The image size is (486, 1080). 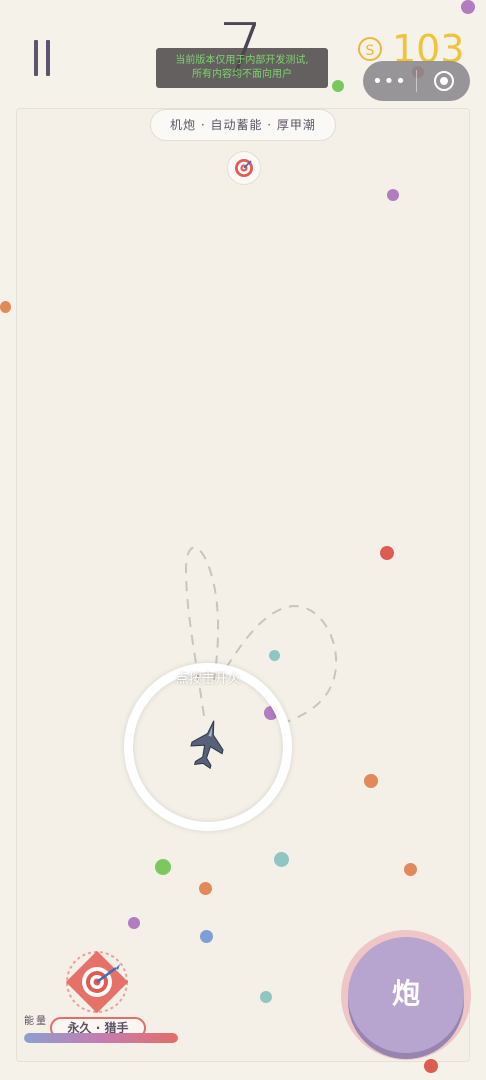 I want to click on energy-bar-fill, so click(x=101, y=1038).